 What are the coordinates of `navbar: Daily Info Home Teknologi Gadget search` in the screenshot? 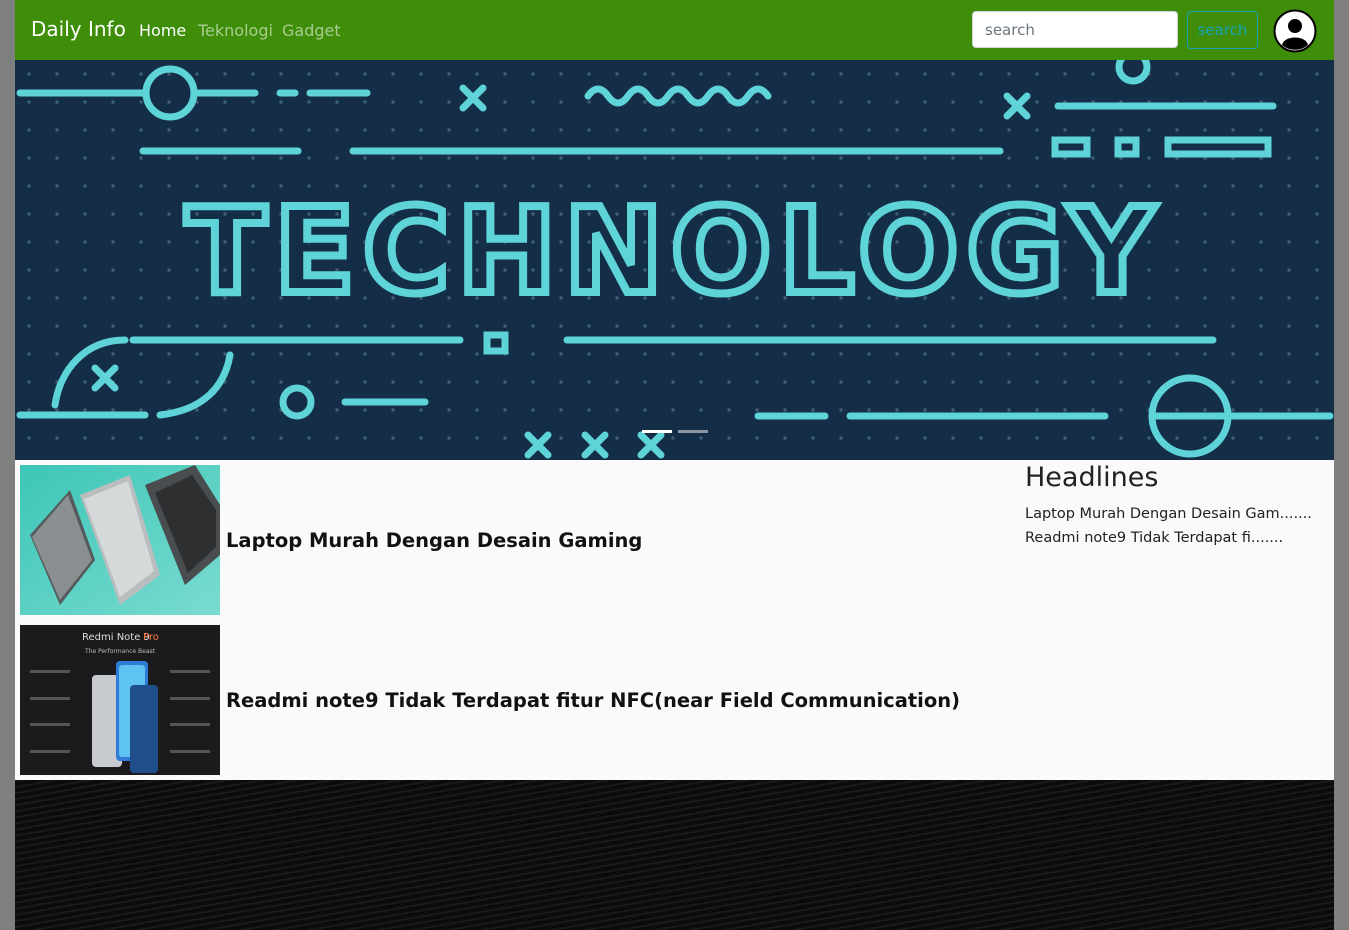 It's located at (674, 30).